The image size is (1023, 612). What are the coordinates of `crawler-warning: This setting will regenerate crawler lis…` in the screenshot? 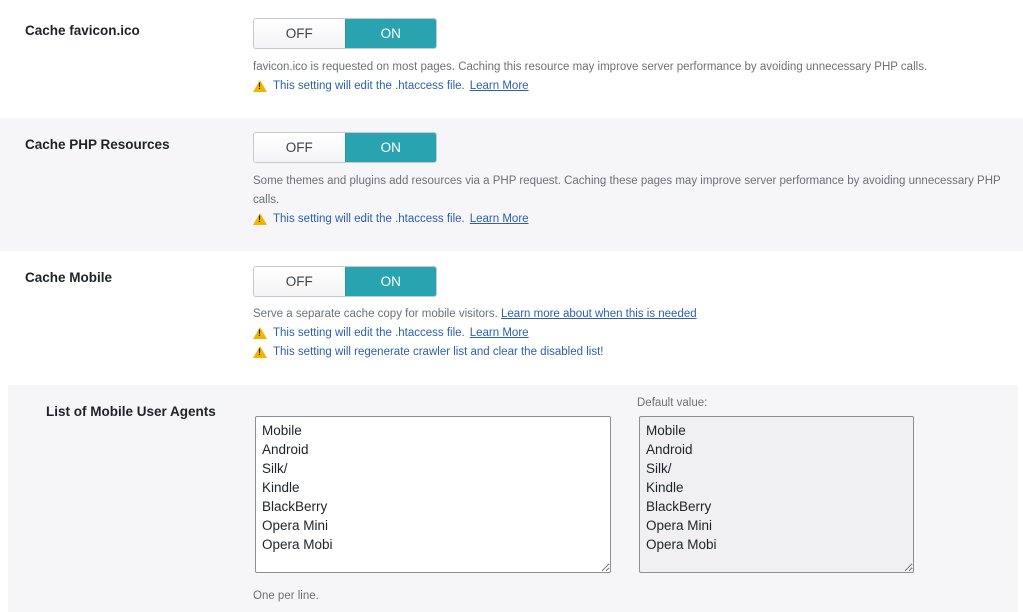 It's located at (428, 352).